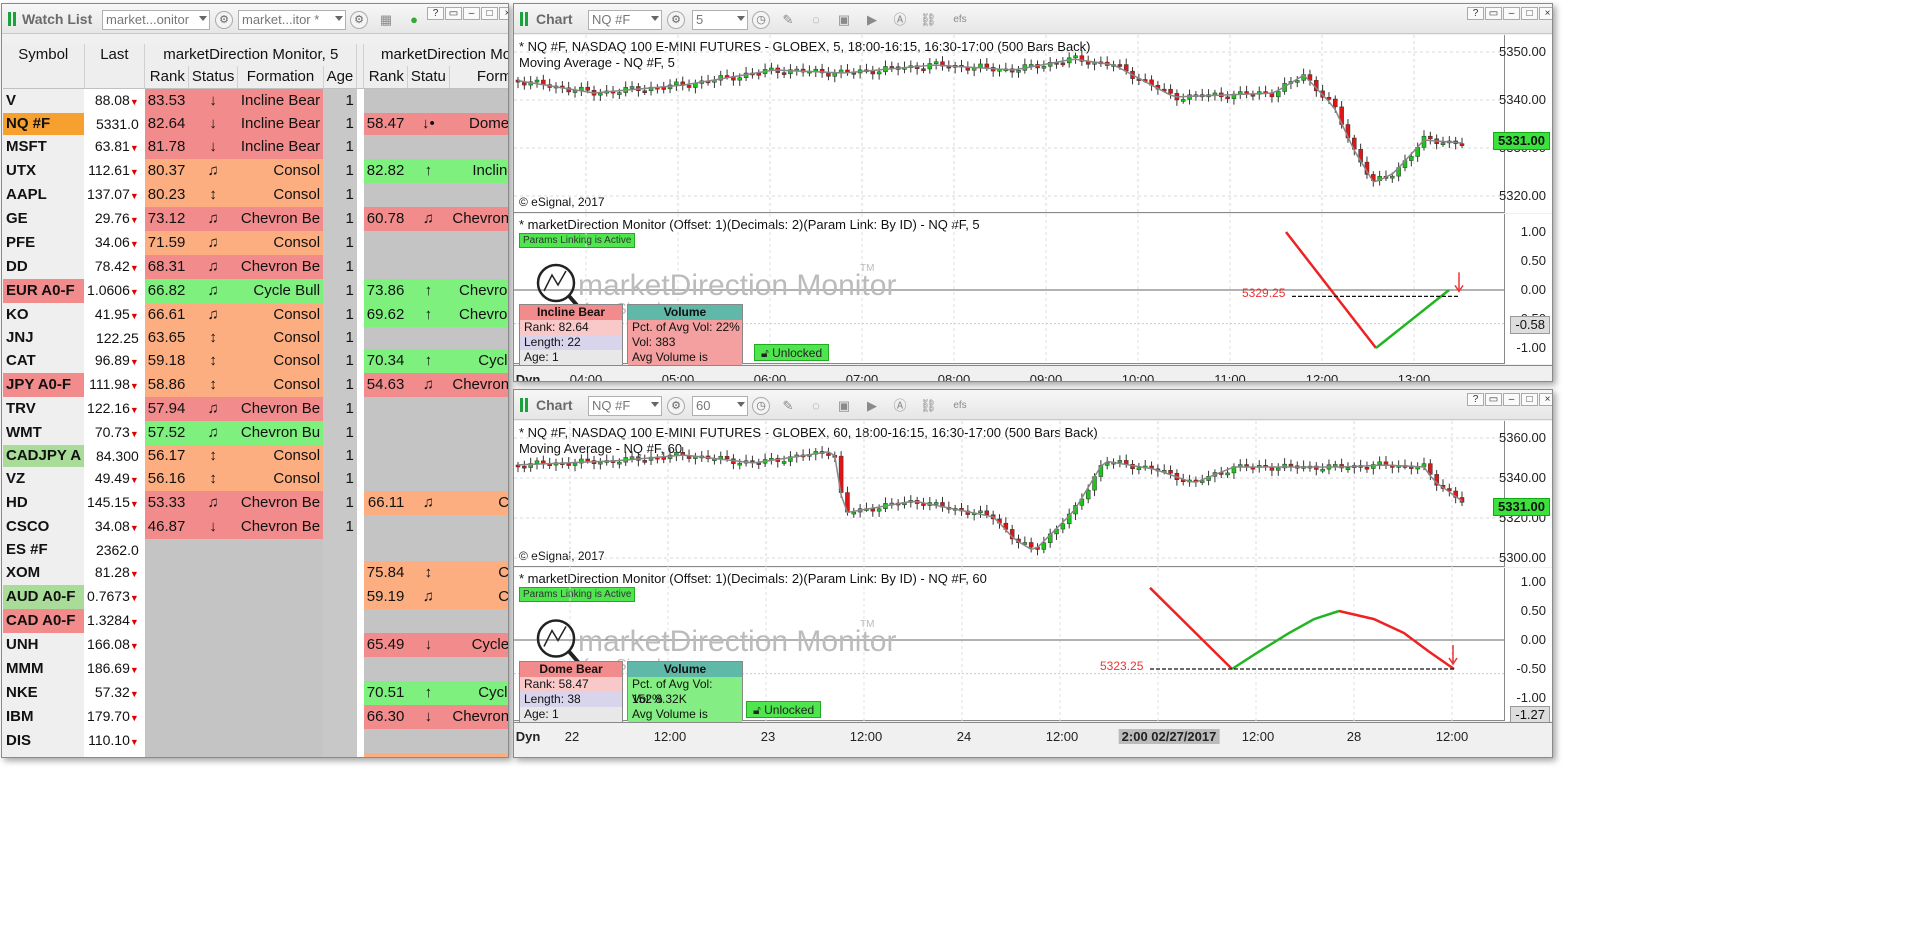 This screenshot has height=934, width=1912. I want to click on col-status-60: Statu, so click(428, 77).